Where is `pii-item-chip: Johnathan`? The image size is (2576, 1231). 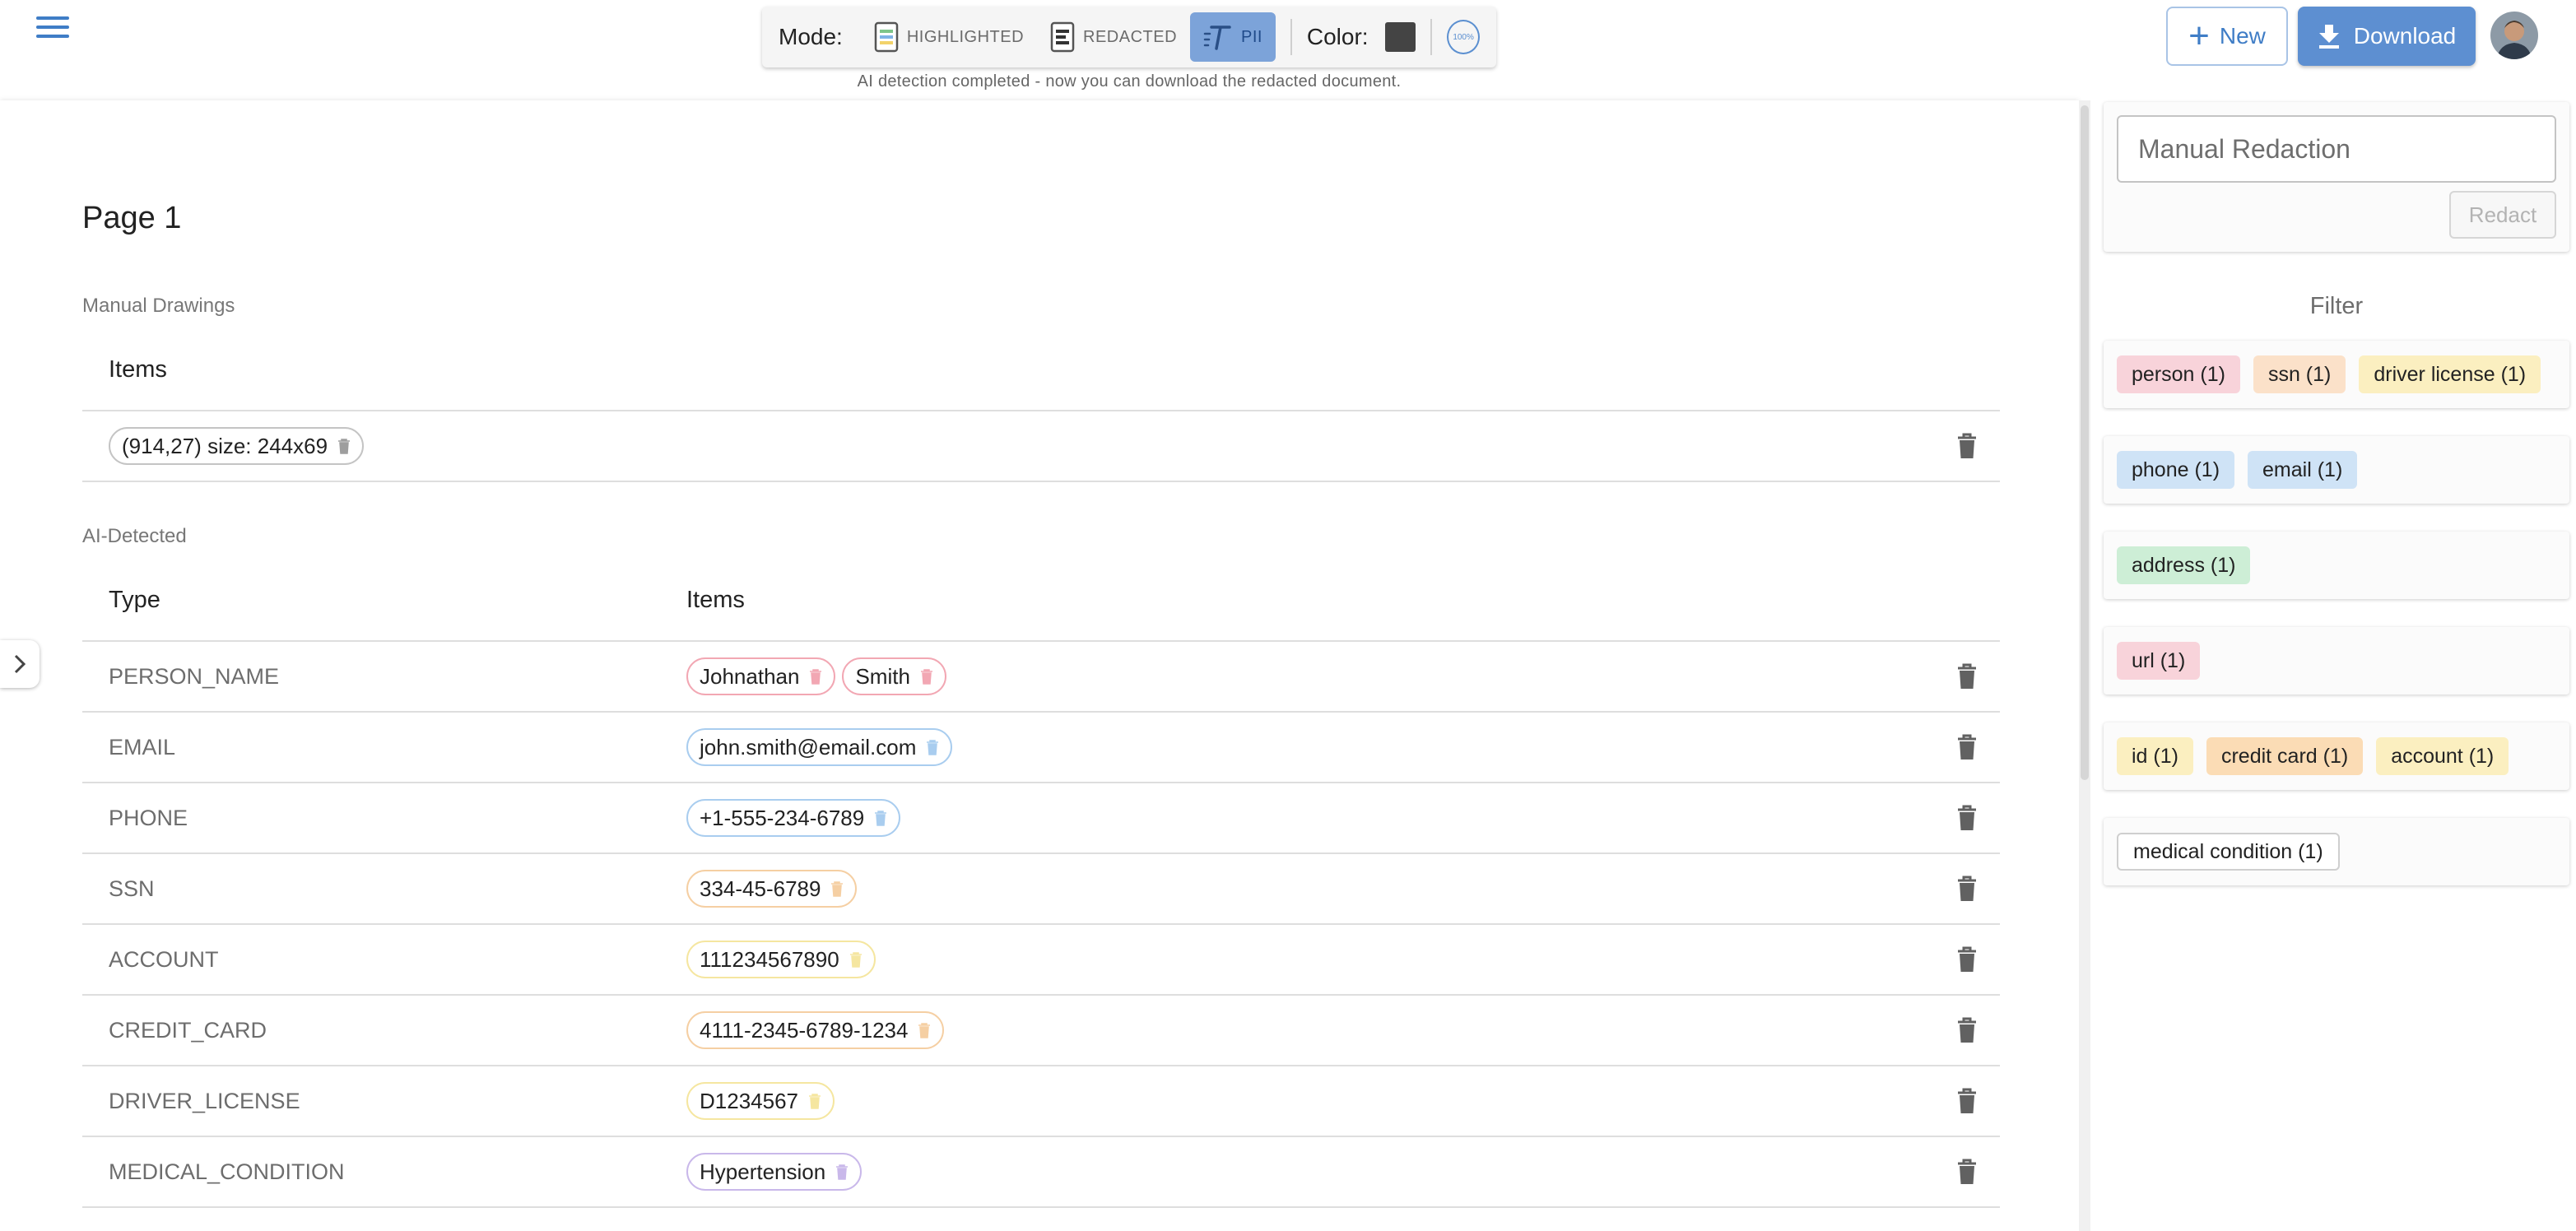
pii-item-chip: Johnathan is located at coordinates (761, 676).